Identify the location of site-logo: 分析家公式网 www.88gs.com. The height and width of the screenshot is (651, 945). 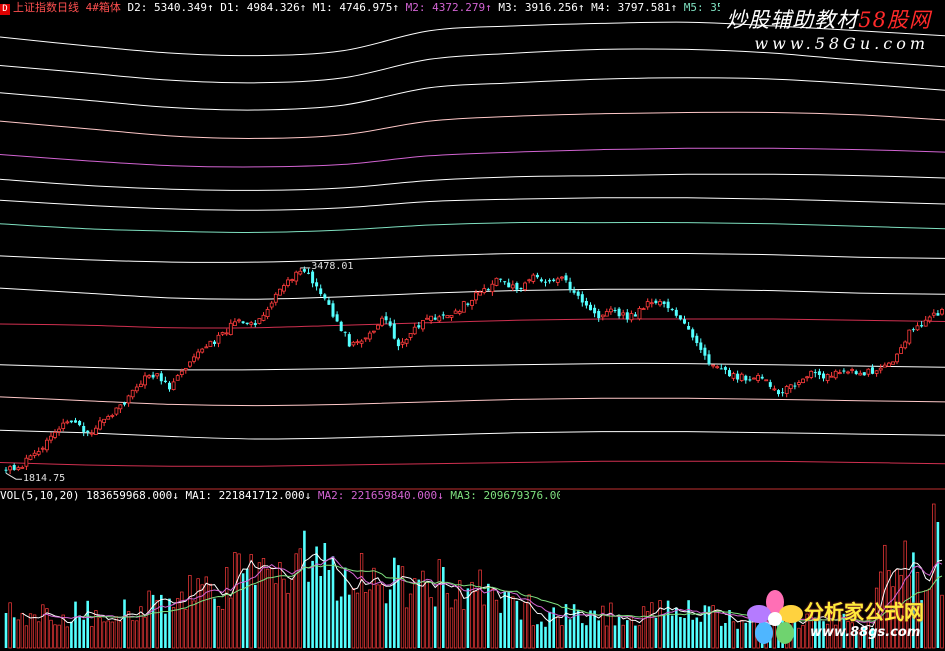
(844, 619).